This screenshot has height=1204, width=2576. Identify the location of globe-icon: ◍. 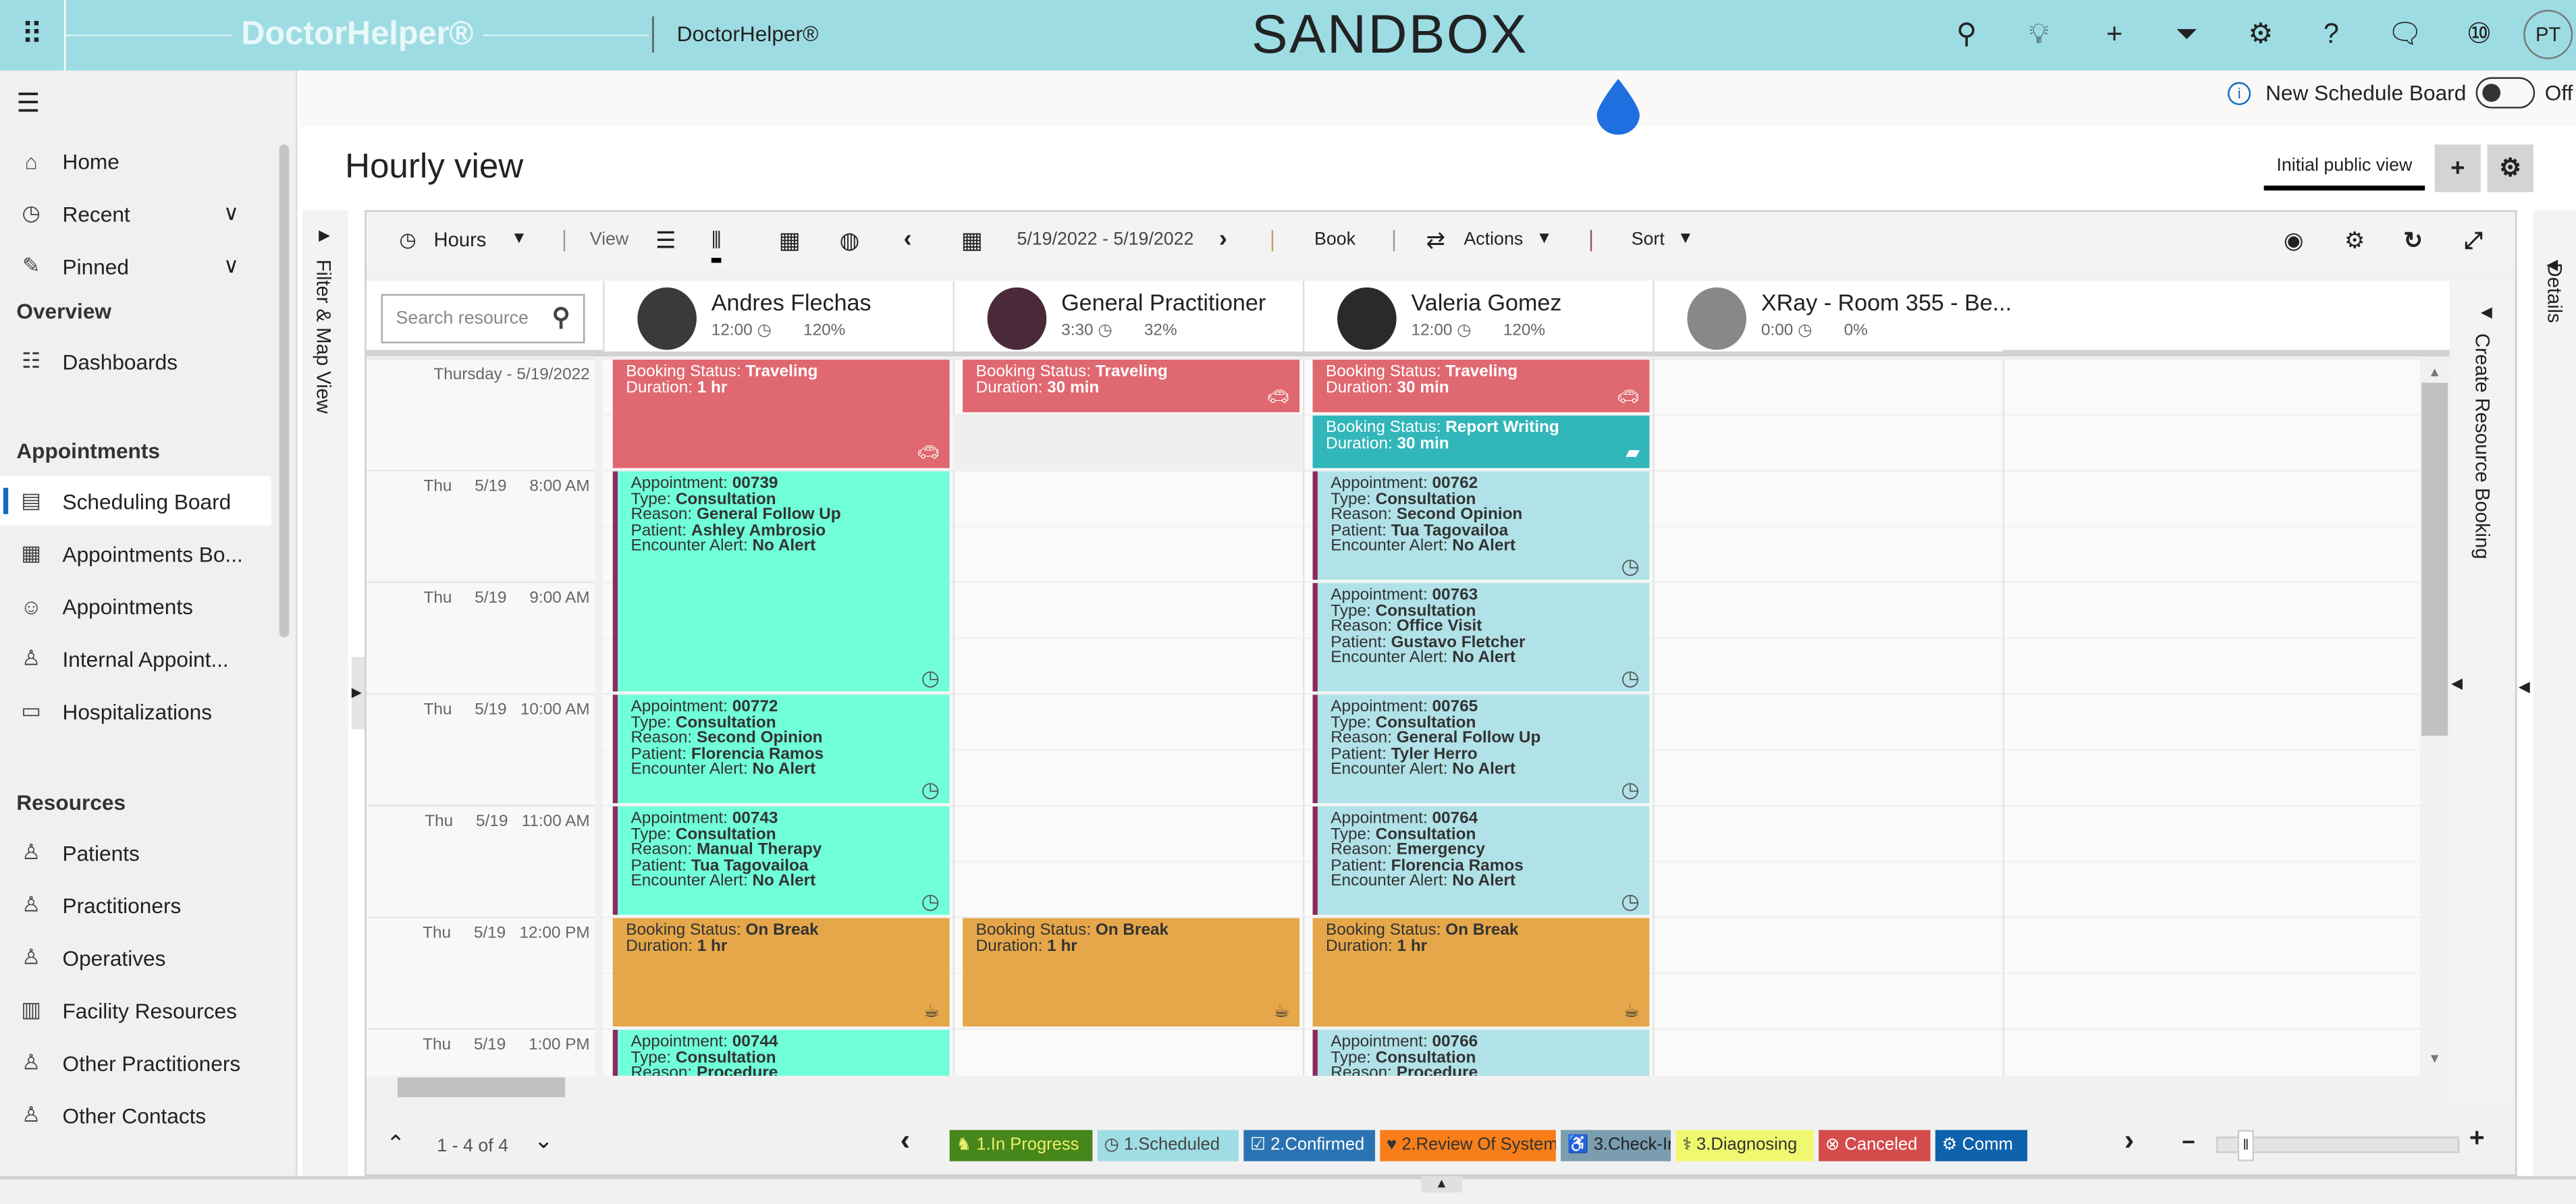
(850, 240).